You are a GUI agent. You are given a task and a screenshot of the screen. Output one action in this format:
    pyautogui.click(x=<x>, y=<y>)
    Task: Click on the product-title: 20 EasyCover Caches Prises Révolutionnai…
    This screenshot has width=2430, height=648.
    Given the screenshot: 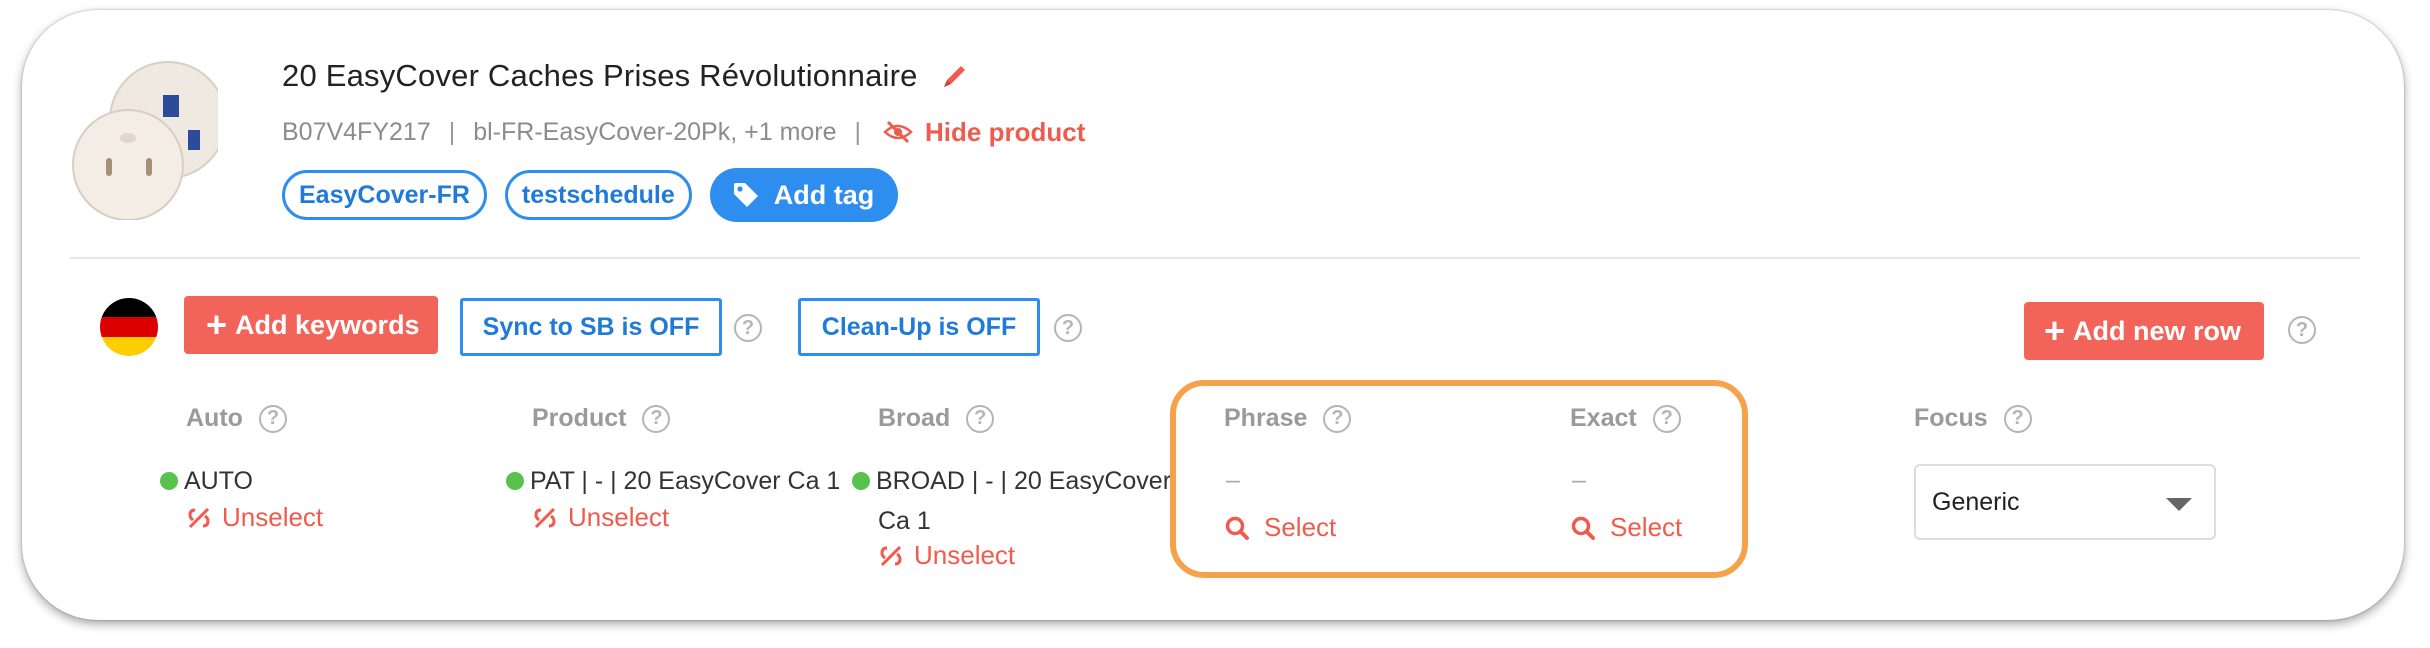 What is the action you would take?
    pyautogui.click(x=600, y=75)
    